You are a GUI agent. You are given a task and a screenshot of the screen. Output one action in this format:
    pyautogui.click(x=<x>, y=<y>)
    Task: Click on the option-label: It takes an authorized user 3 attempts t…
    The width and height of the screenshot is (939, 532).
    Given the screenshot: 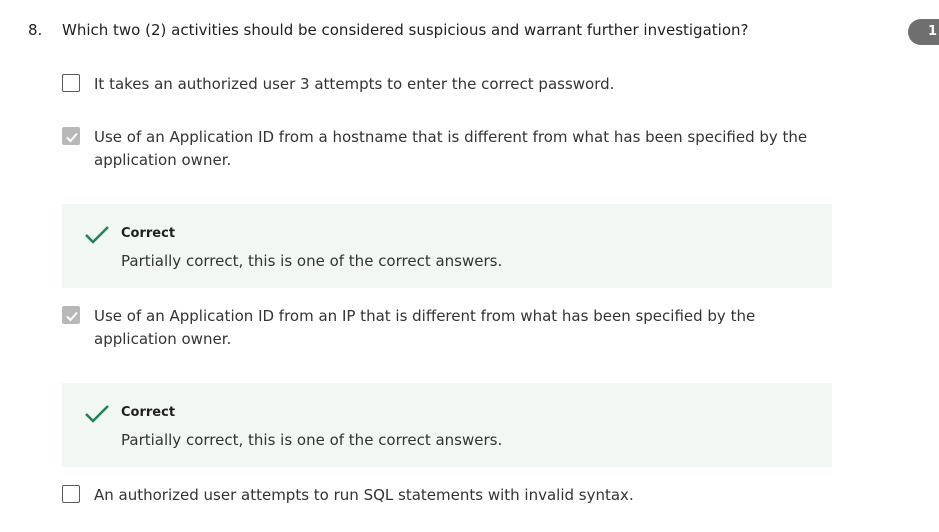 What is the action you would take?
    pyautogui.click(x=354, y=84)
    